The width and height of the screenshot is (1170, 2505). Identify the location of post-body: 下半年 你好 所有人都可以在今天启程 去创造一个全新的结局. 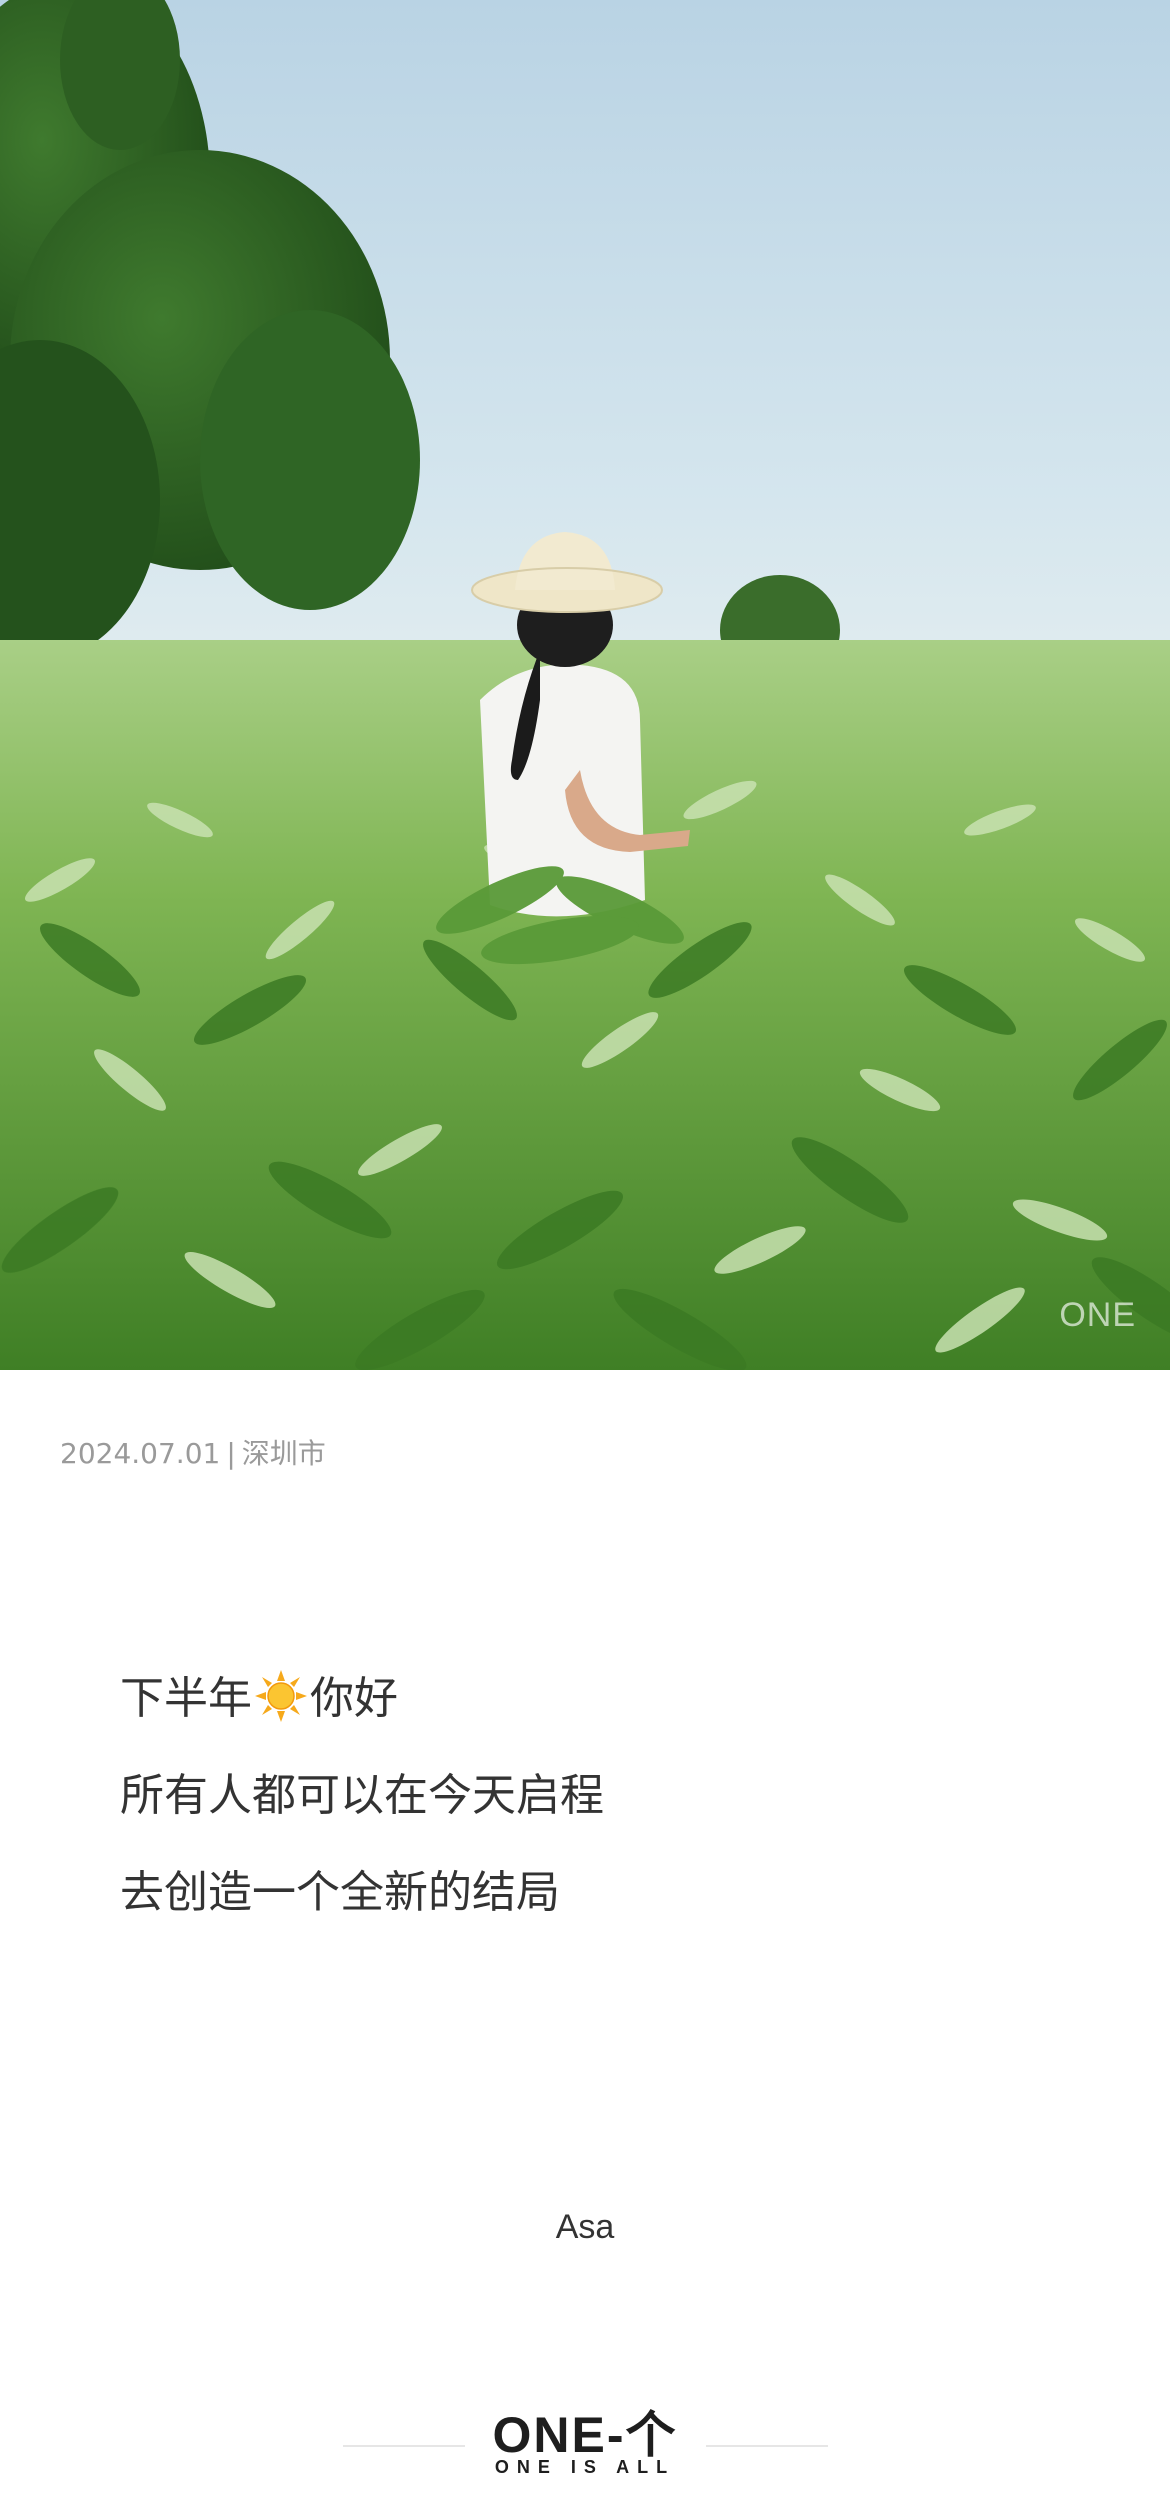
(362, 1795).